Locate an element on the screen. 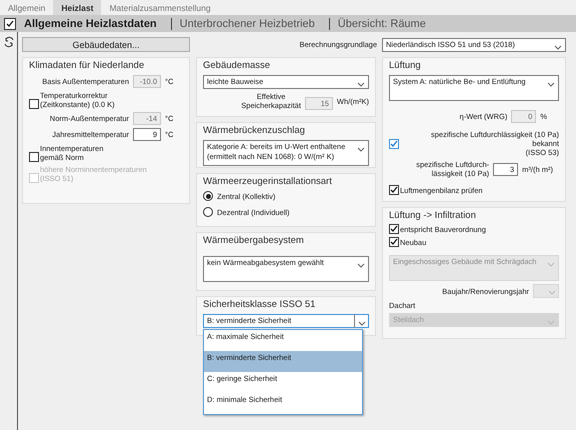  panel-title: Sicherheitsklasse ISSO 51 is located at coordinates (259, 304).